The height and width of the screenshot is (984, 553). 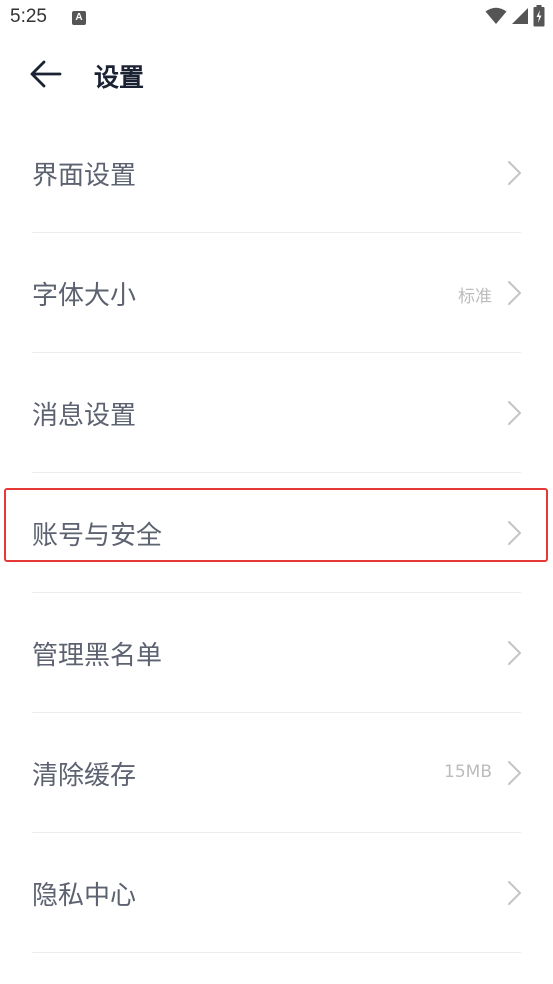 What do you see at coordinates (97, 536) in the screenshot?
I see `setting-item-label: 账号与安全` at bounding box center [97, 536].